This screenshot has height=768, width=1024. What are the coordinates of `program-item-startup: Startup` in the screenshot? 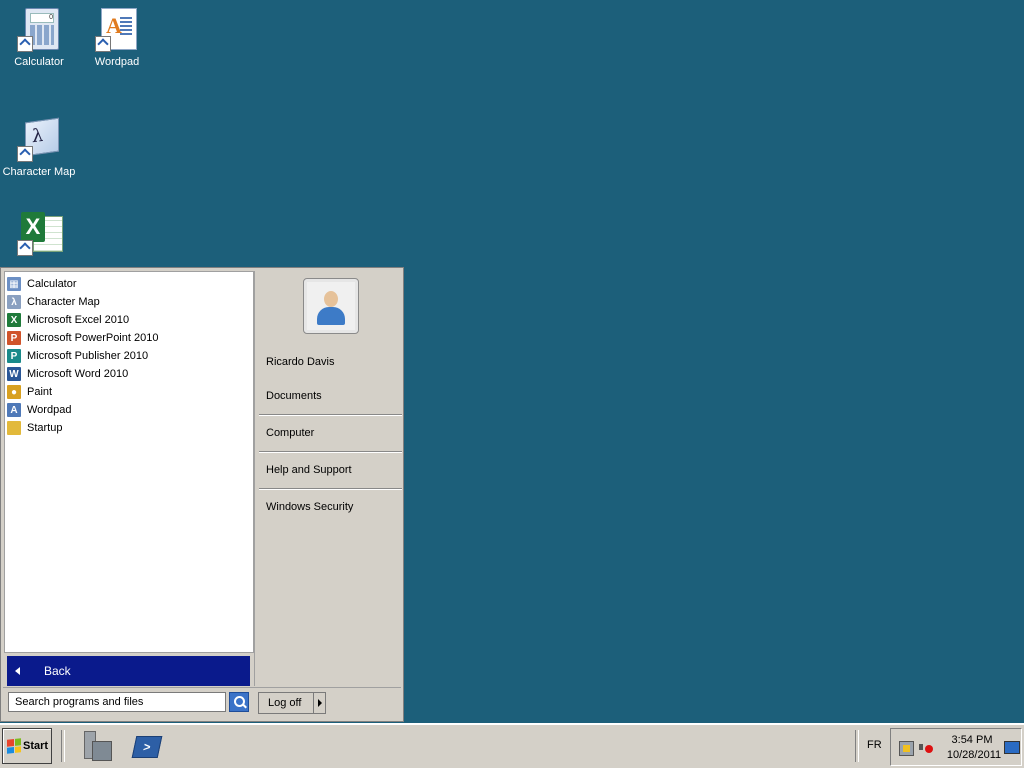 It's located at (129, 428).